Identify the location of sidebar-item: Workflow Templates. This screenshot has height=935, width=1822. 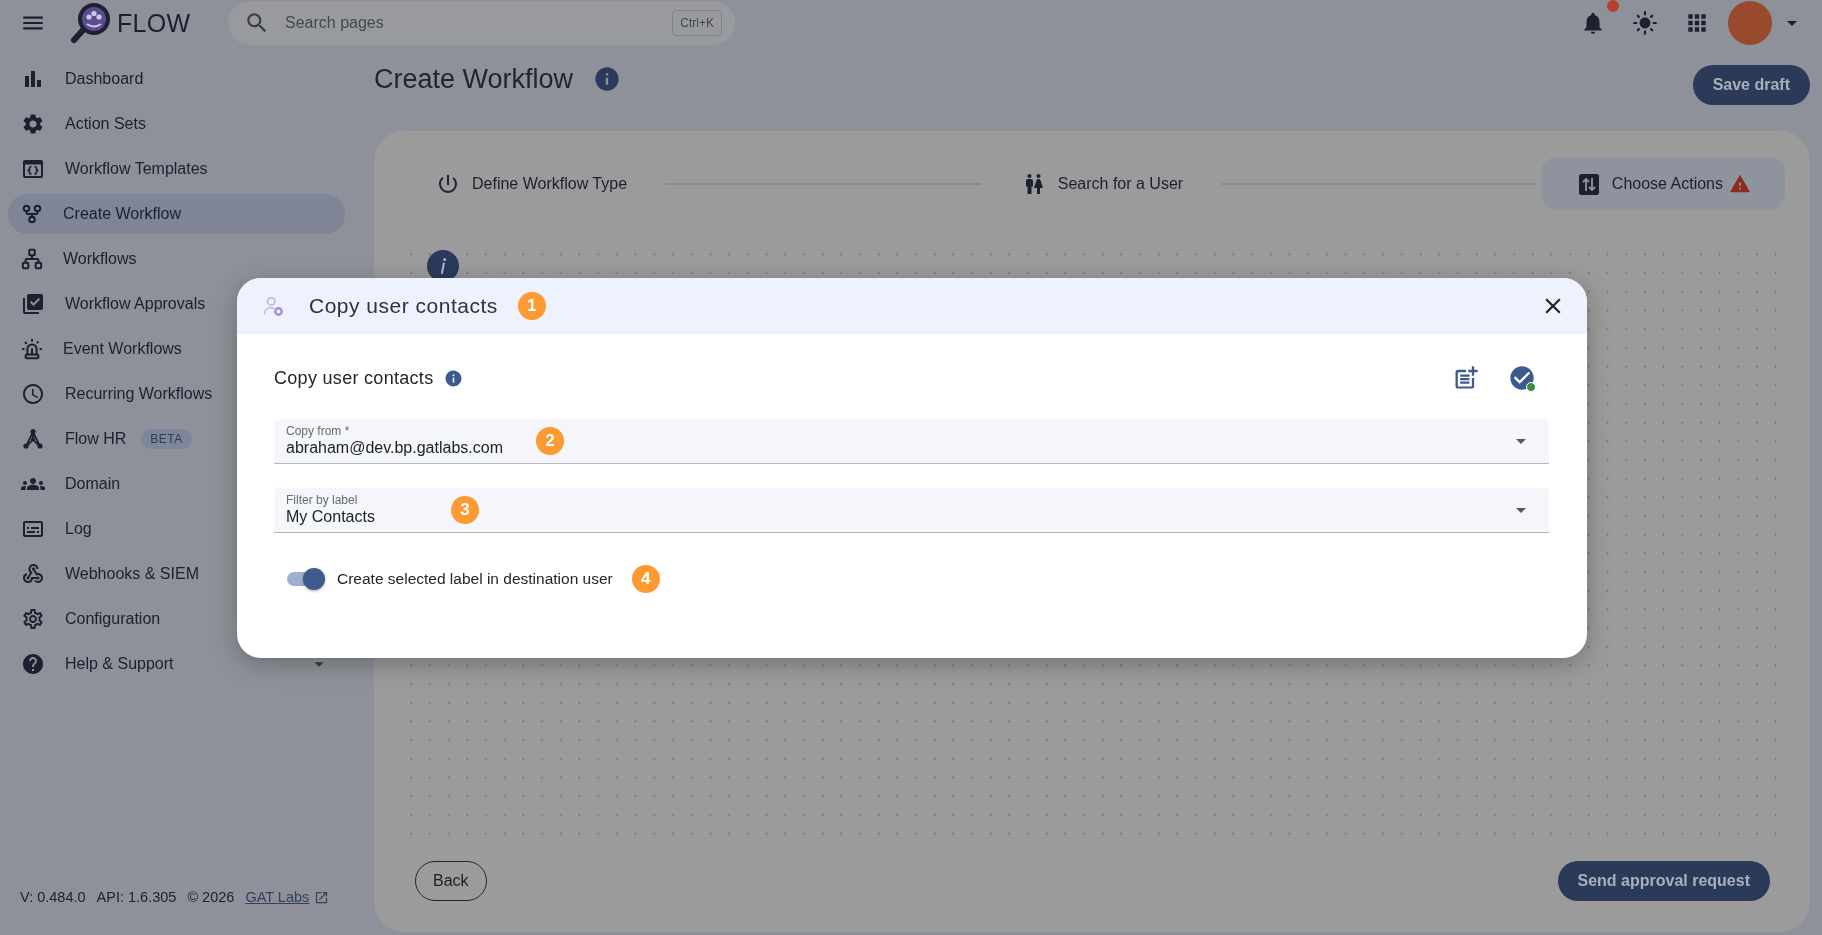
(176, 169).